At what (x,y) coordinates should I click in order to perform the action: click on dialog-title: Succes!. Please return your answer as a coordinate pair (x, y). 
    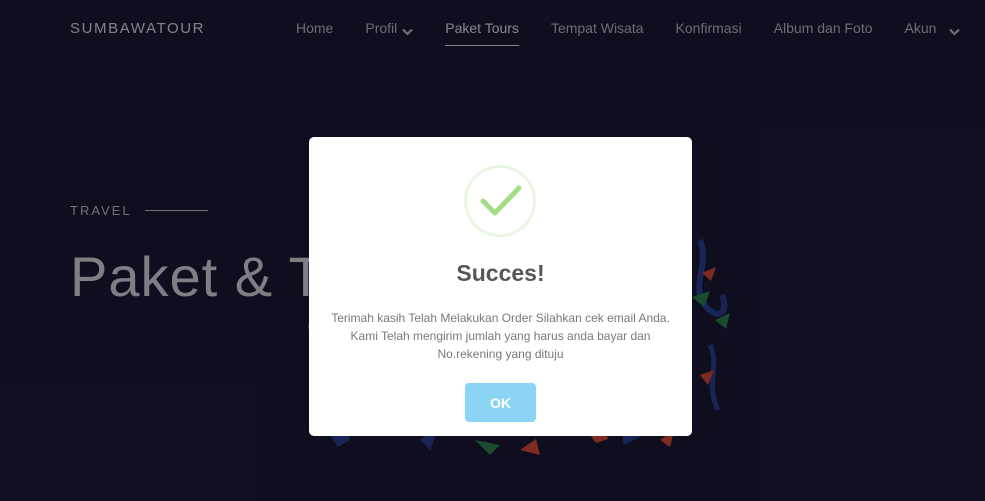
    Looking at the image, I should click on (500, 273).